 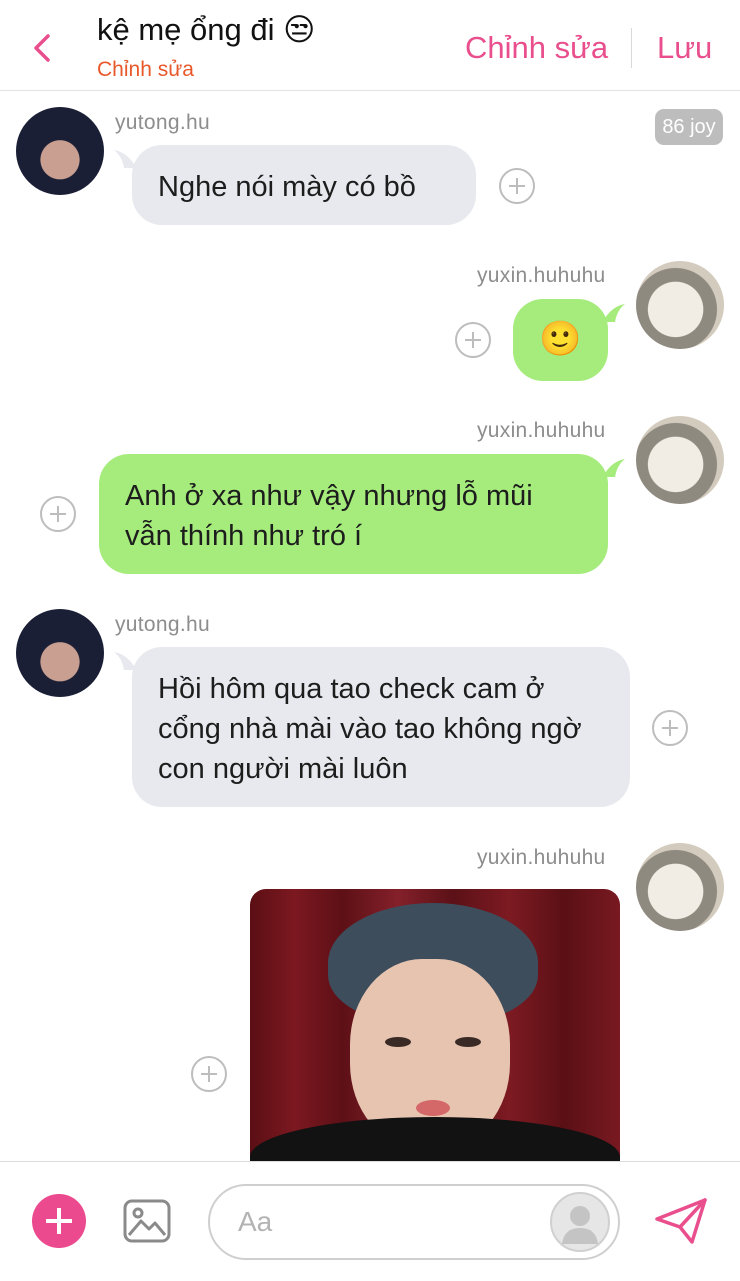 What do you see at coordinates (304, 185) in the screenshot?
I see `message-bubble: Nghe nói mày có bồ` at bounding box center [304, 185].